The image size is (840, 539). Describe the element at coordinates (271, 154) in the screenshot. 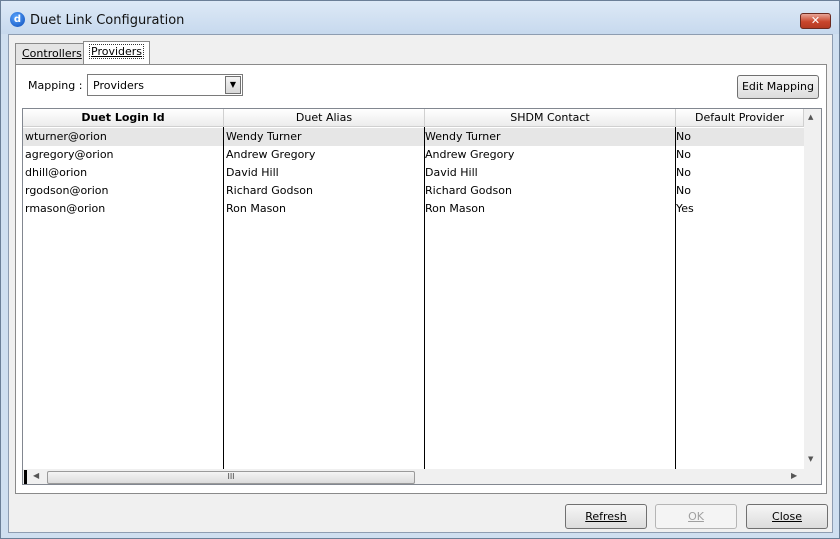

I see `cell-duet-alias: Andrew Gregory` at that location.